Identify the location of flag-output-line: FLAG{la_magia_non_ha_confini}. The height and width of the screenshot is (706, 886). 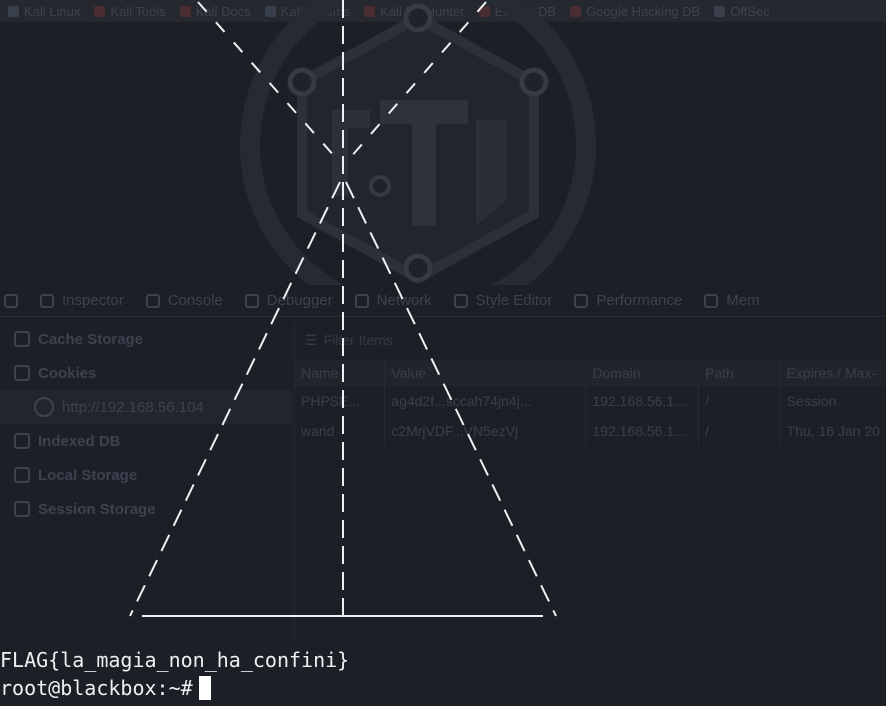
(175, 660).